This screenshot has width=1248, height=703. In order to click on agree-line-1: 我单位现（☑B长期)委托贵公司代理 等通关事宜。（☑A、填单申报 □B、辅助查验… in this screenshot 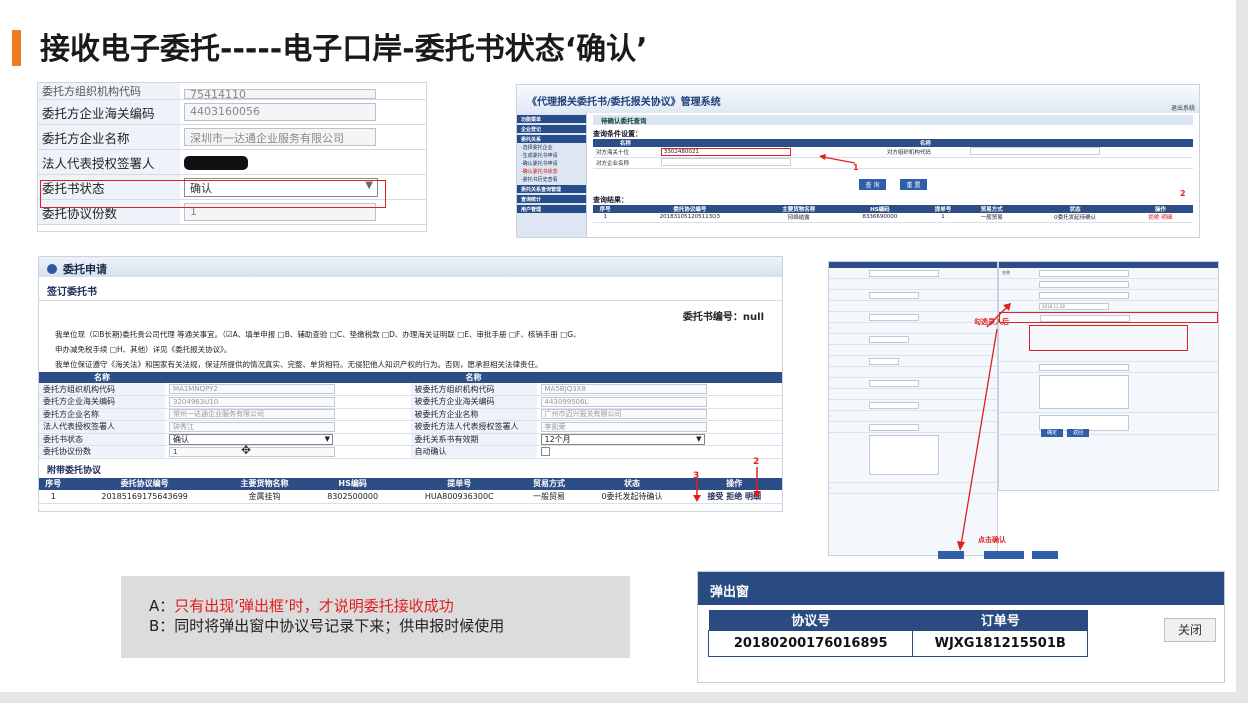, I will do `click(318, 334)`.